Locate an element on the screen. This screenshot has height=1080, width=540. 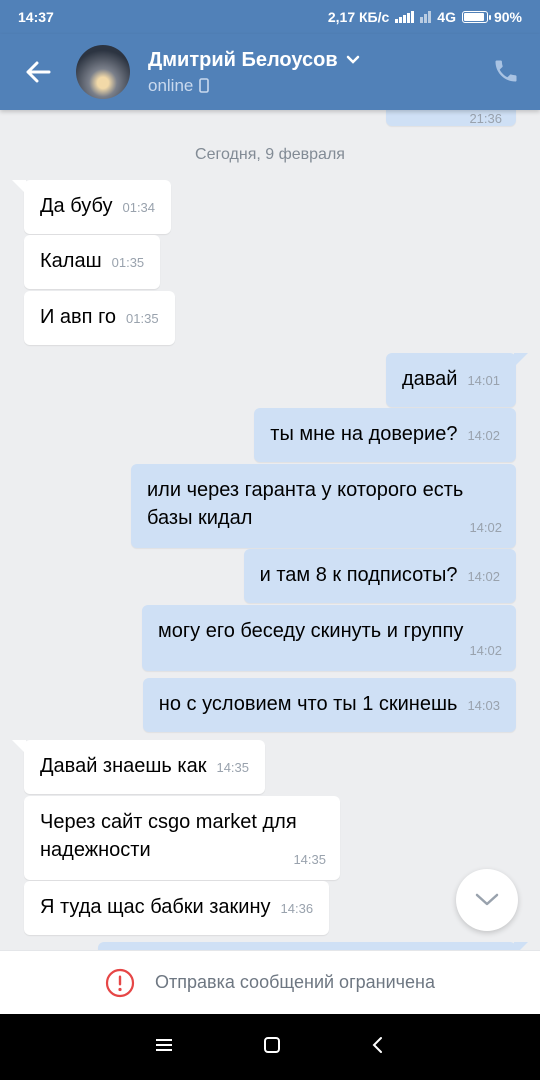
peer-name: Дмитрий Белоусов is located at coordinates (243, 59).